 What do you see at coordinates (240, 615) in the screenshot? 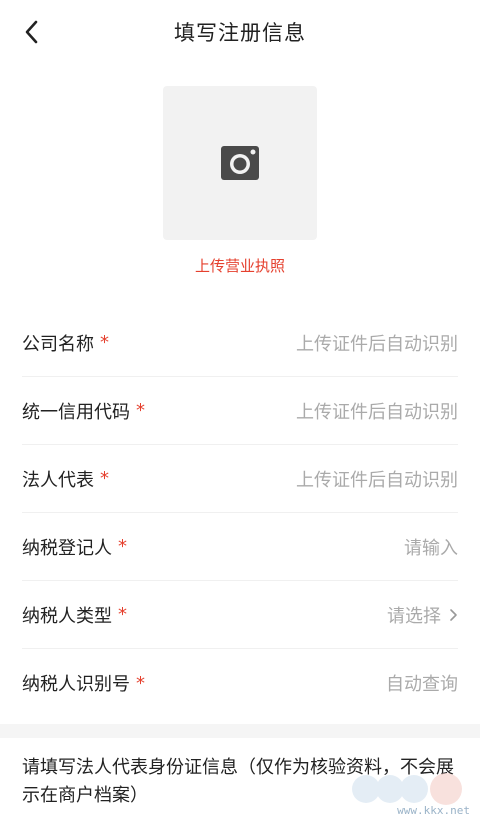
I see `form-row-taxpayer-type: 纳税人类型 * 请选择` at bounding box center [240, 615].